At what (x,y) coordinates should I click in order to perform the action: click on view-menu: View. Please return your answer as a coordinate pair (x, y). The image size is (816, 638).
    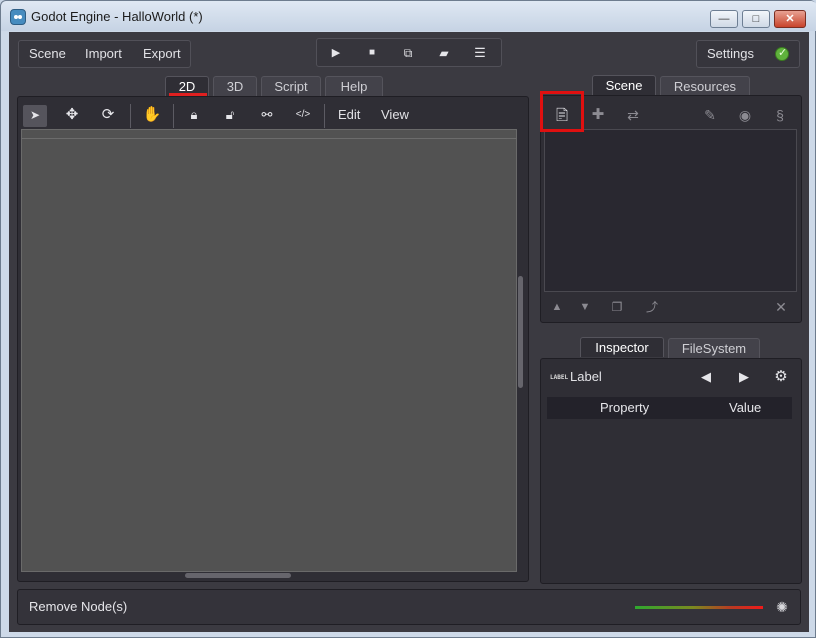
    Looking at the image, I should click on (395, 115).